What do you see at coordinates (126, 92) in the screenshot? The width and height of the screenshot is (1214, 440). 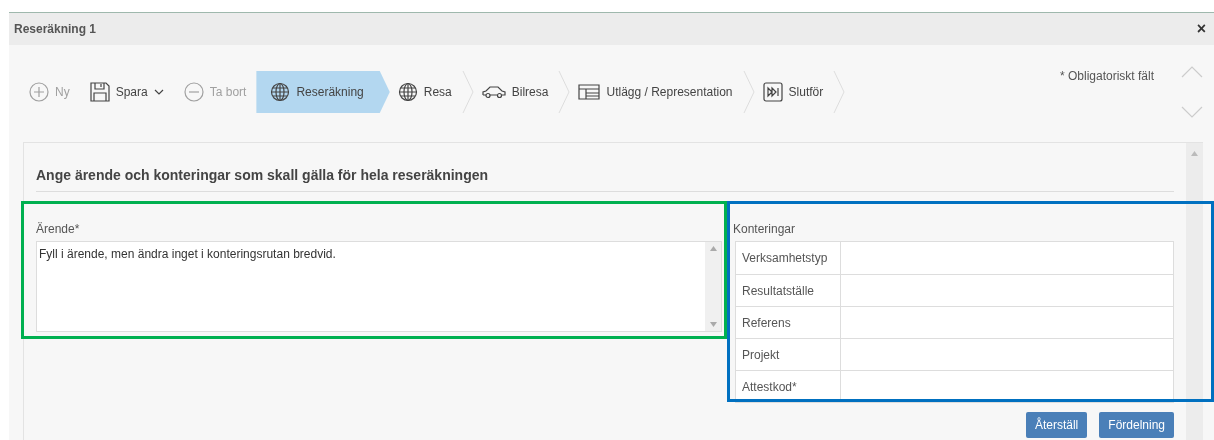 I see `toolbar-button: Spara` at bounding box center [126, 92].